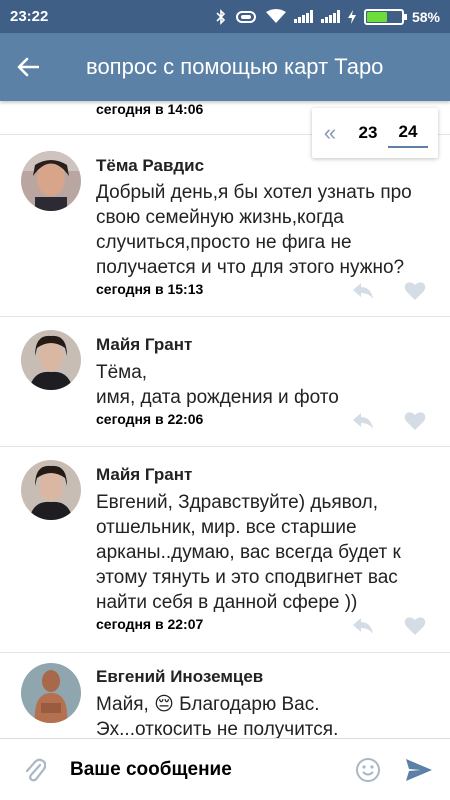  Describe the element at coordinates (368, 133) in the screenshot. I see `page-23-button: 23` at that location.